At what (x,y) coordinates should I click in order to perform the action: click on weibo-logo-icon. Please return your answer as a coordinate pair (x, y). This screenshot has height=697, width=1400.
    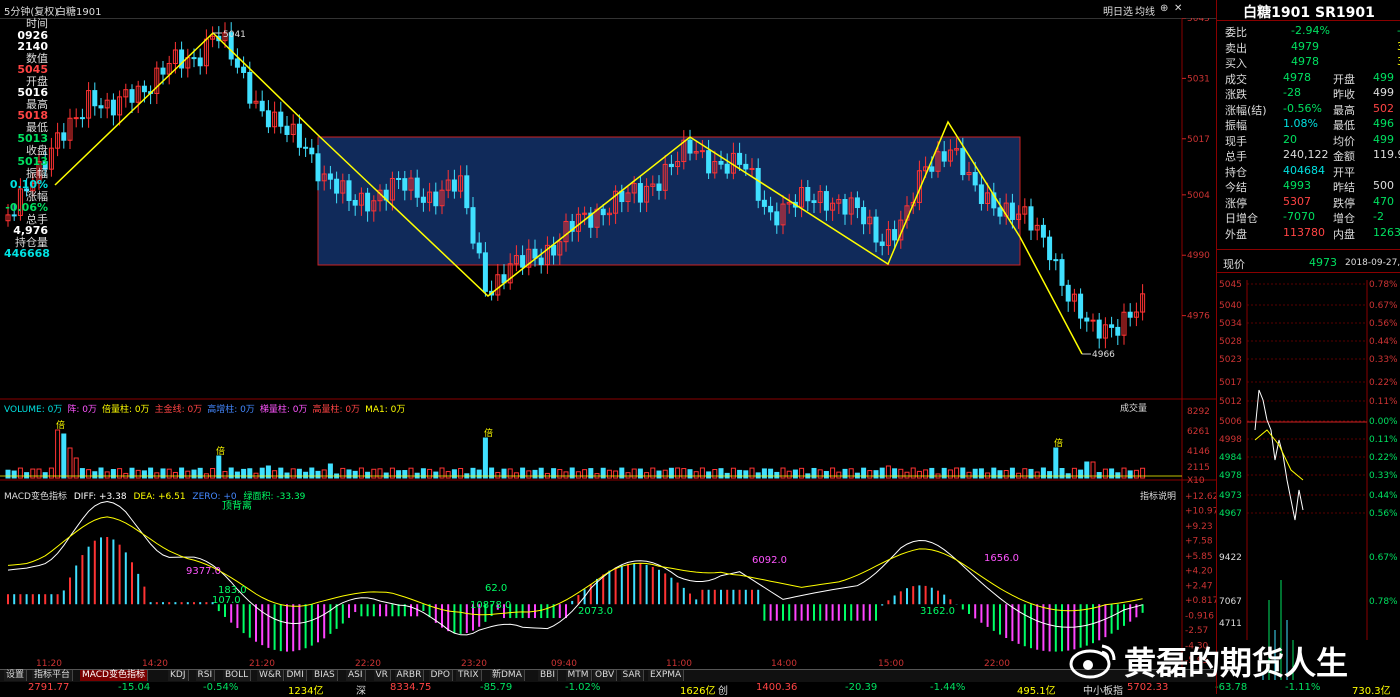
    Looking at the image, I should click on (1092, 661).